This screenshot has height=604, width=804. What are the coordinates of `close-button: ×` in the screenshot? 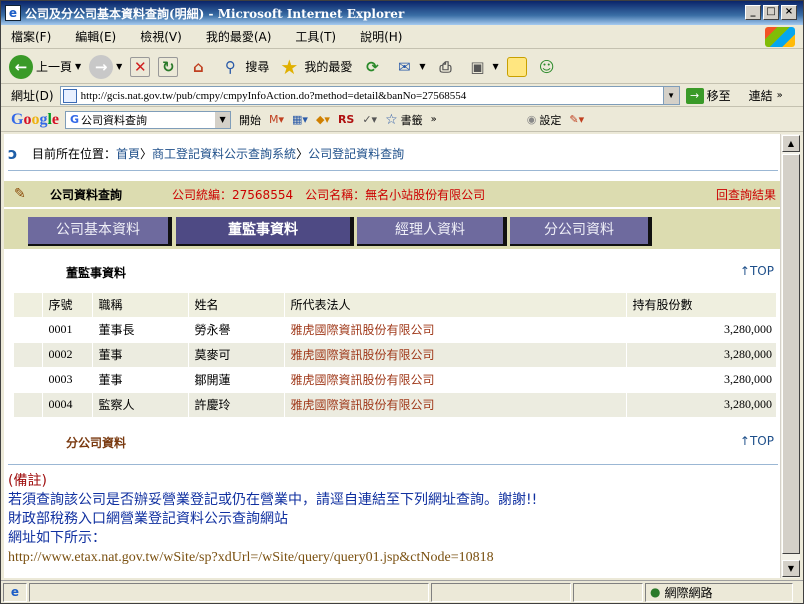 It's located at (789, 12).